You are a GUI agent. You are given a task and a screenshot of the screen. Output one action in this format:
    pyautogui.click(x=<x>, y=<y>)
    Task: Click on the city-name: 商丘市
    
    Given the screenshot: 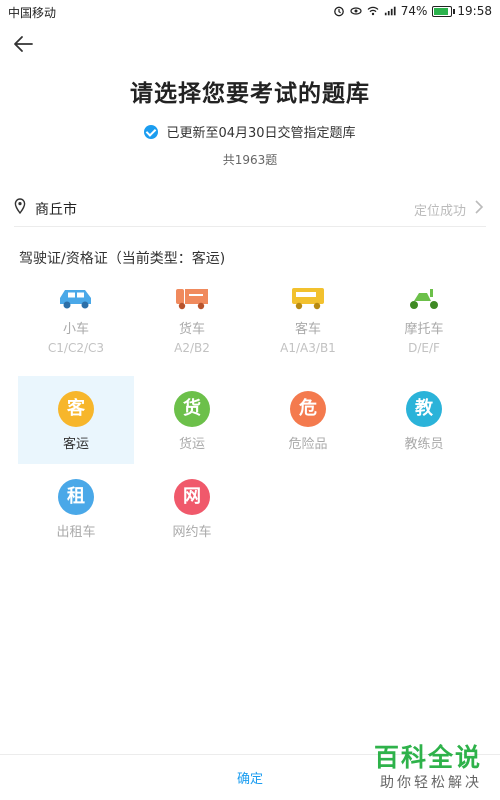 What is the action you would take?
    pyautogui.click(x=56, y=210)
    